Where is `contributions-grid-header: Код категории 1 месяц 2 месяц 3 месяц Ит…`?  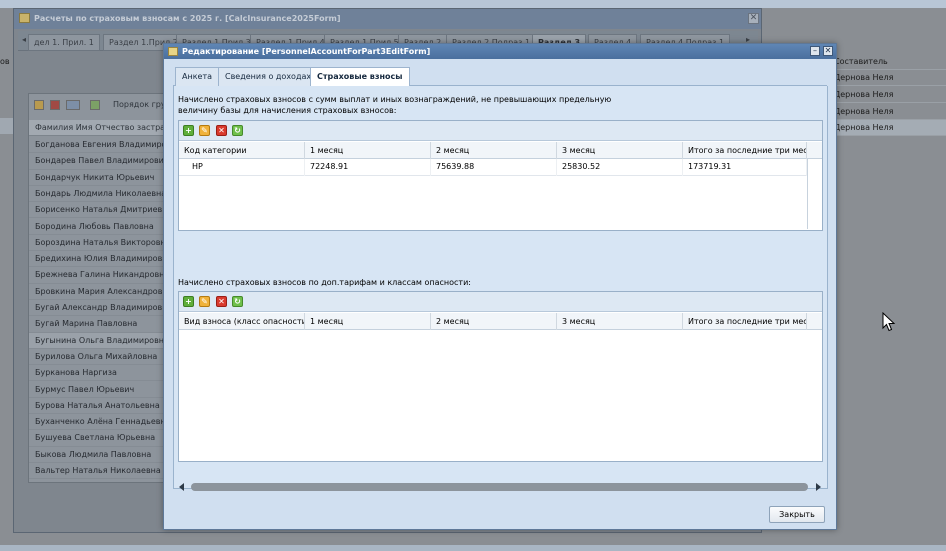 contributions-grid-header: Код категории 1 месяц 2 месяц 3 месяц Ит… is located at coordinates (500, 150).